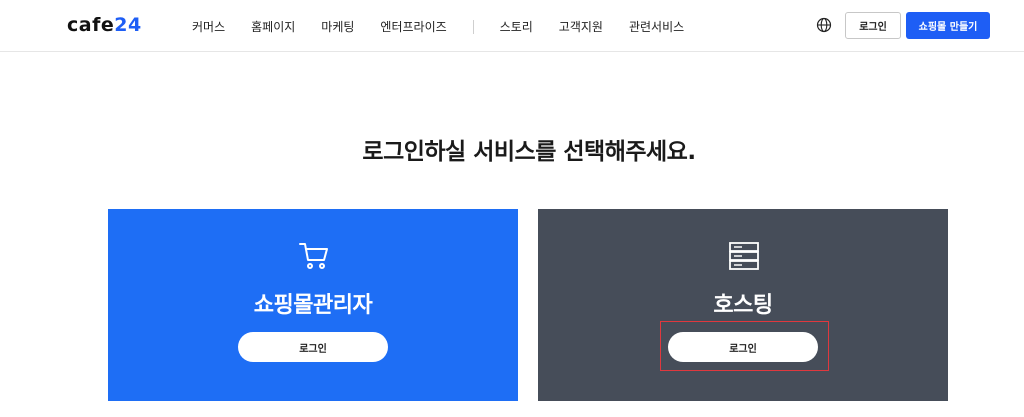 This screenshot has height=417, width=1024. I want to click on server-icon, so click(744, 256).